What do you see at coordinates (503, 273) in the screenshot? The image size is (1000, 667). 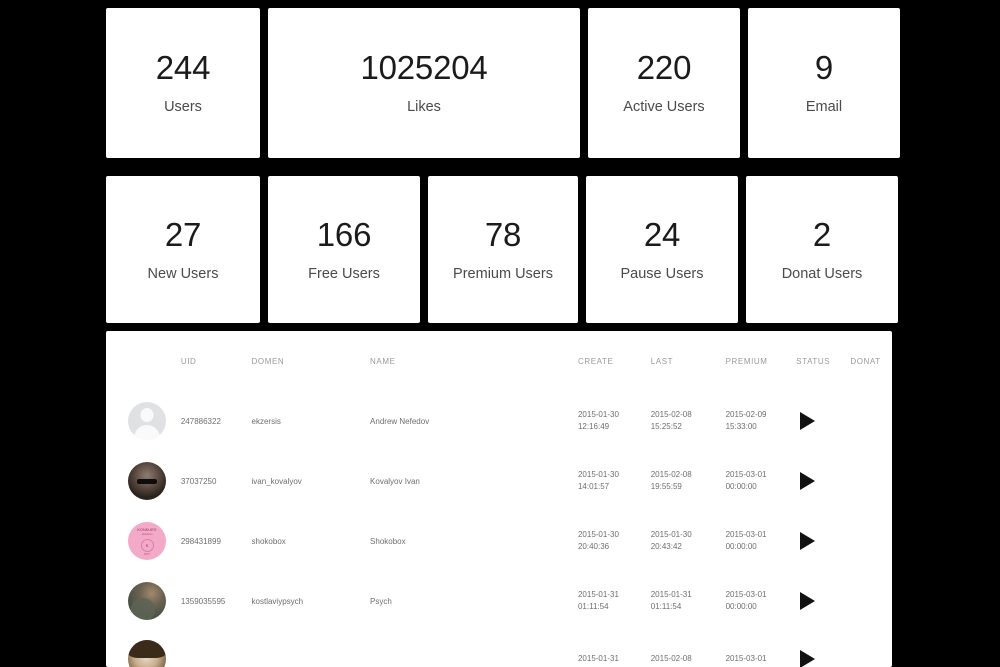 I see `stat-label: Premium Users` at bounding box center [503, 273].